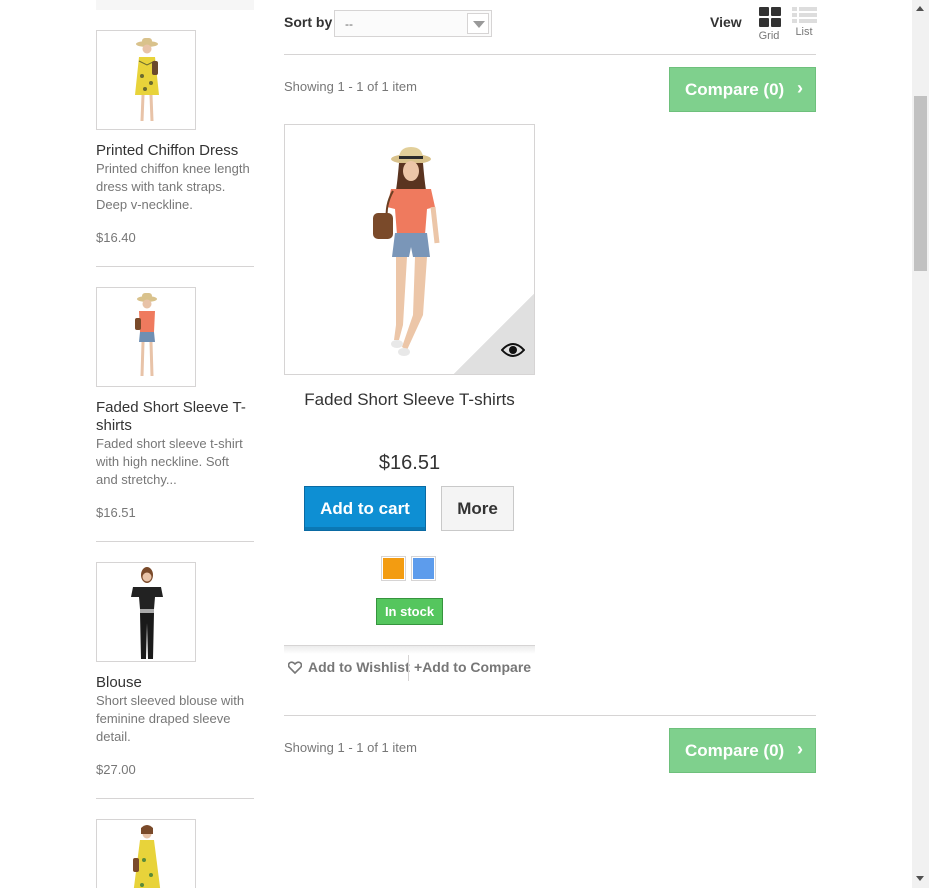 This screenshot has width=929, height=888. What do you see at coordinates (920, 8) in the screenshot?
I see `scroll-up-arrow-icon` at bounding box center [920, 8].